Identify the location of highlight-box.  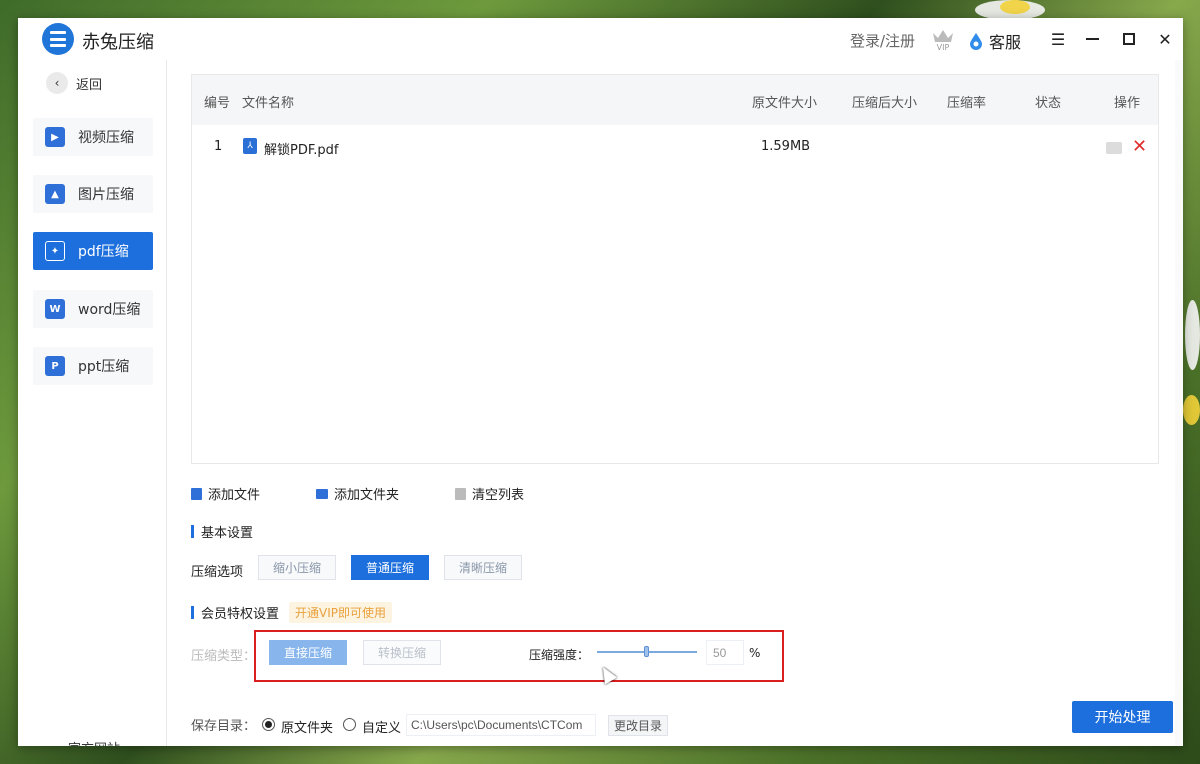
(519, 656).